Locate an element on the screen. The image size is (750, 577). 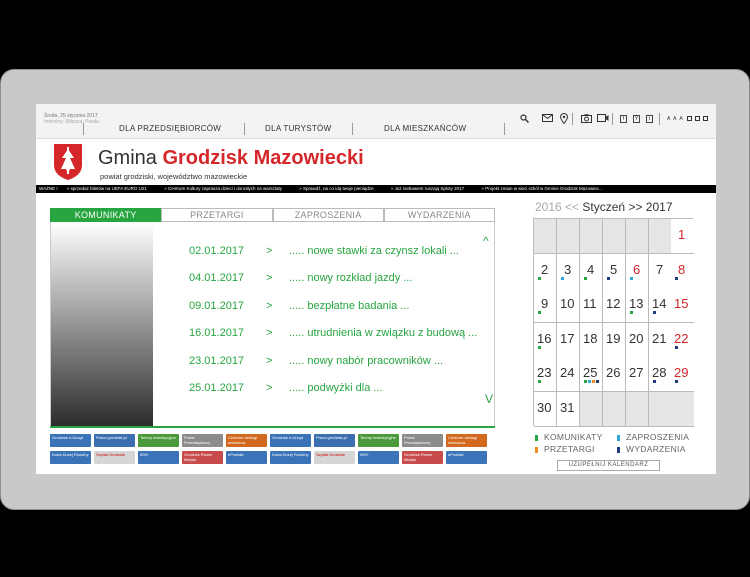
calendar-day: 7 is located at coordinates (660, 271).